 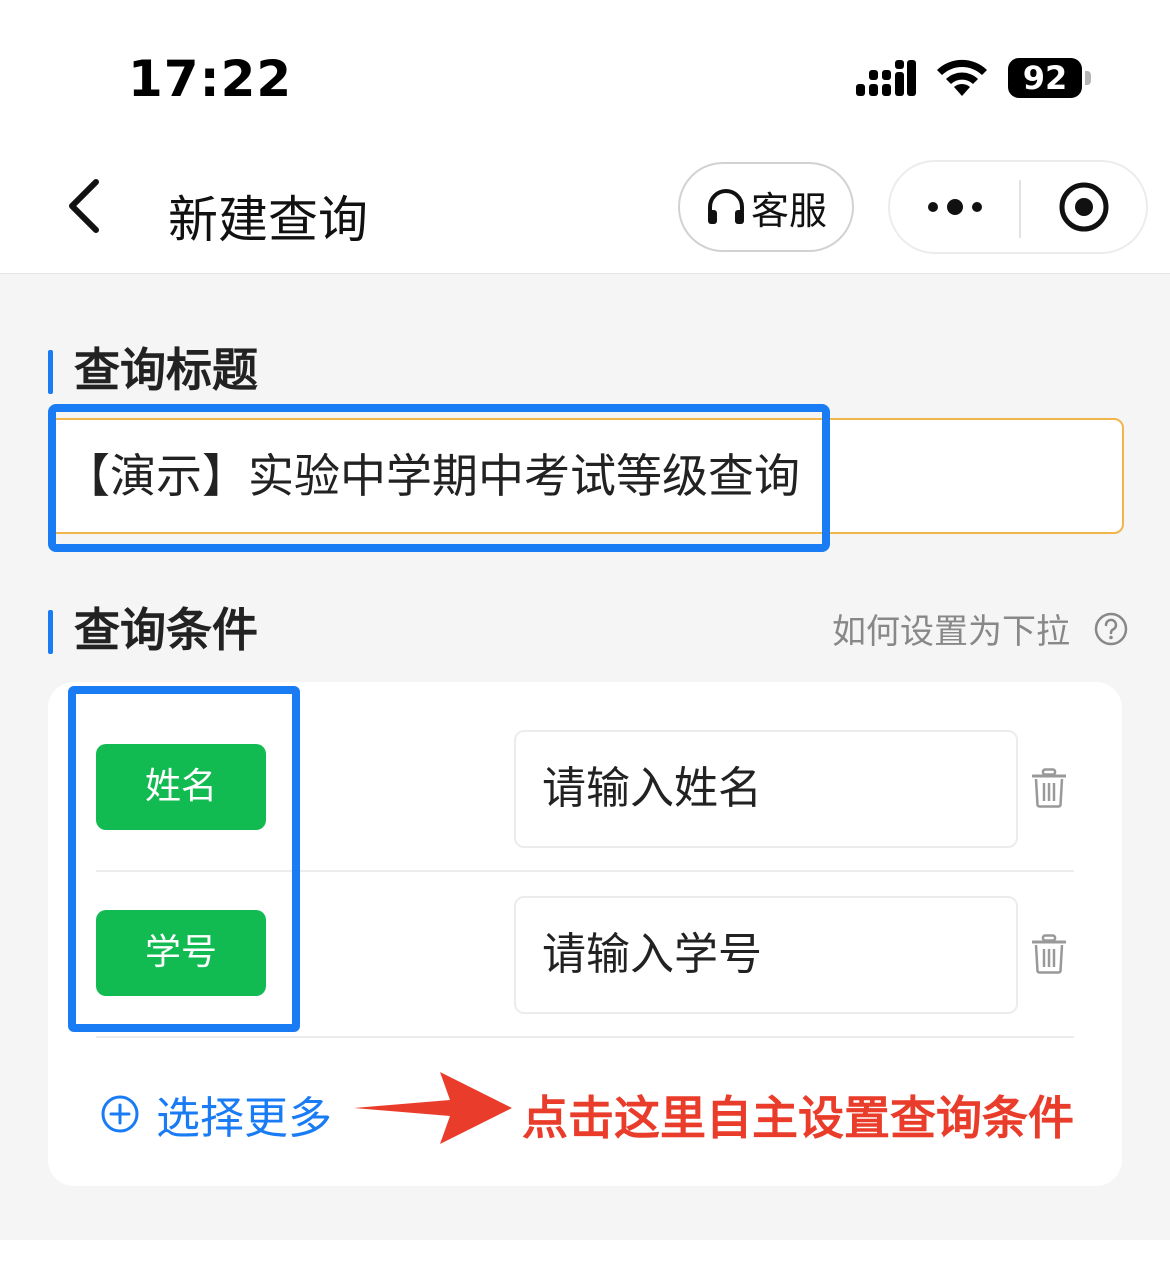 I want to click on back-icon, so click(x=86, y=206).